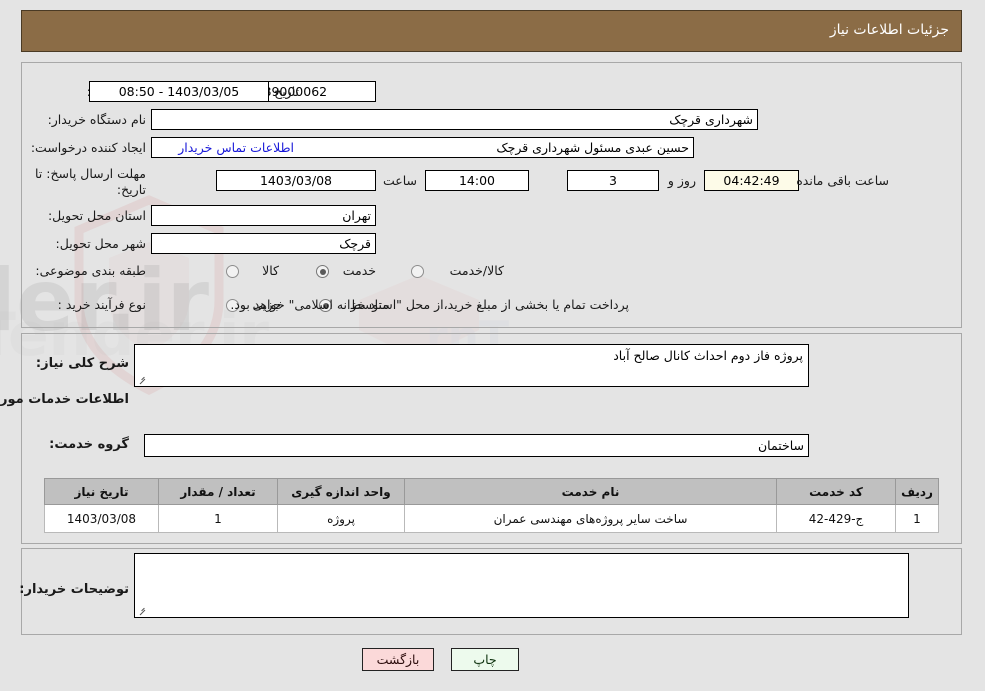 Image resolution: width=985 pixels, height=691 pixels. I want to click on col-unit: واحد اندازه گیری, so click(342, 491).